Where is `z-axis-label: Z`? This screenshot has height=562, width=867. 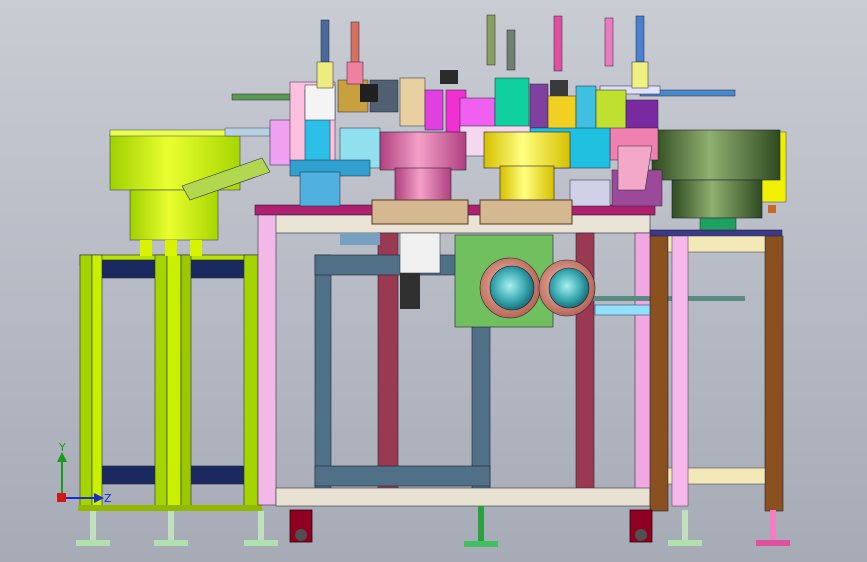 z-axis-label: Z is located at coordinates (108, 498).